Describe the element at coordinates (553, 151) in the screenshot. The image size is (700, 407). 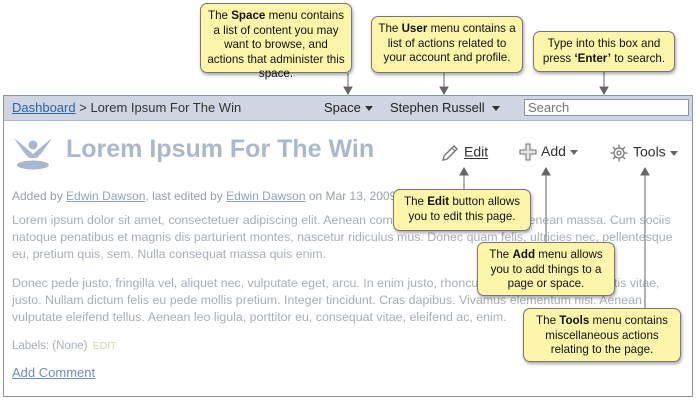
I see `add-menu-label: Add` at that location.